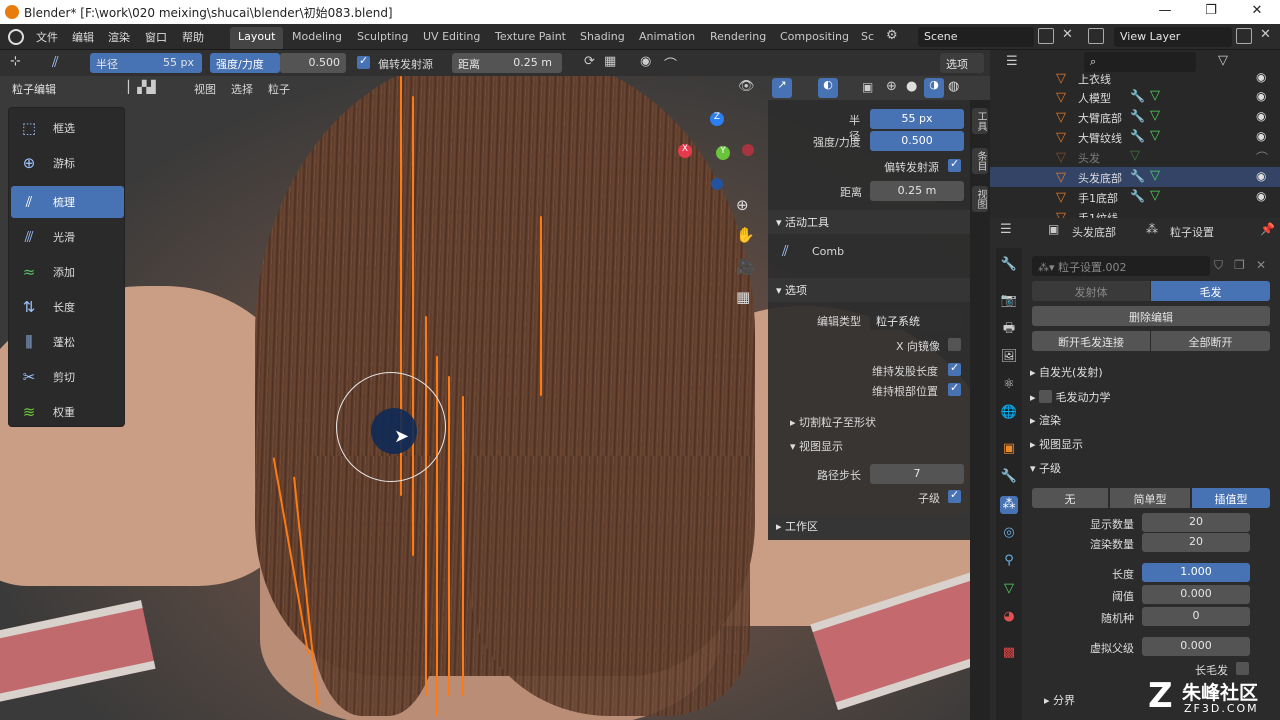  Describe the element at coordinates (602, 38) in the screenshot. I see `tab-shading: Shading` at that location.